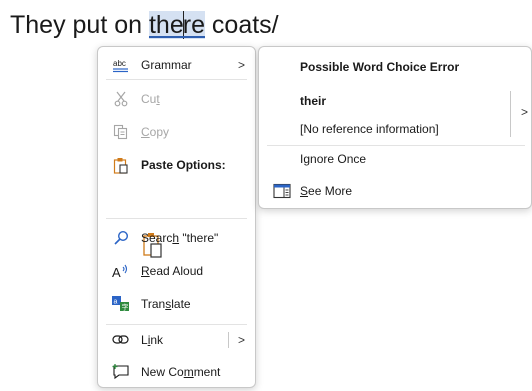 The height and width of the screenshot is (391, 532). I want to click on menu-item-copy: Copy, so click(176, 132).